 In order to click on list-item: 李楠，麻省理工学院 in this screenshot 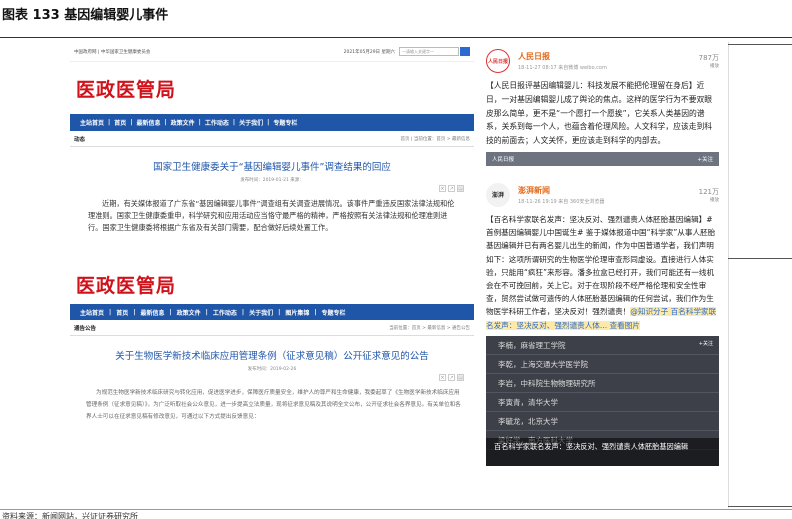, I will do `click(602, 345)`.